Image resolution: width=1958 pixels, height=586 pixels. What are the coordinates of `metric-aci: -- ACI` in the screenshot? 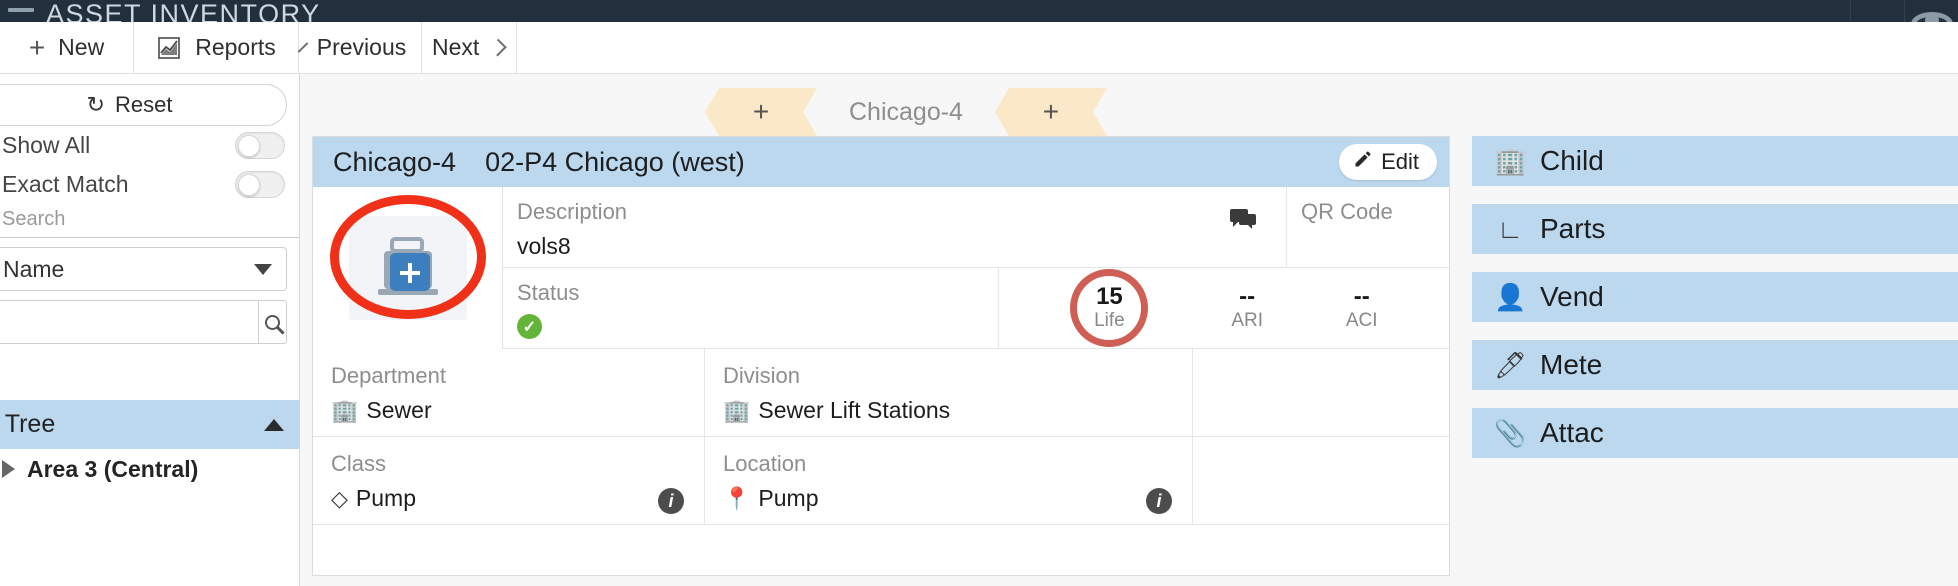 It's located at (1362, 307).